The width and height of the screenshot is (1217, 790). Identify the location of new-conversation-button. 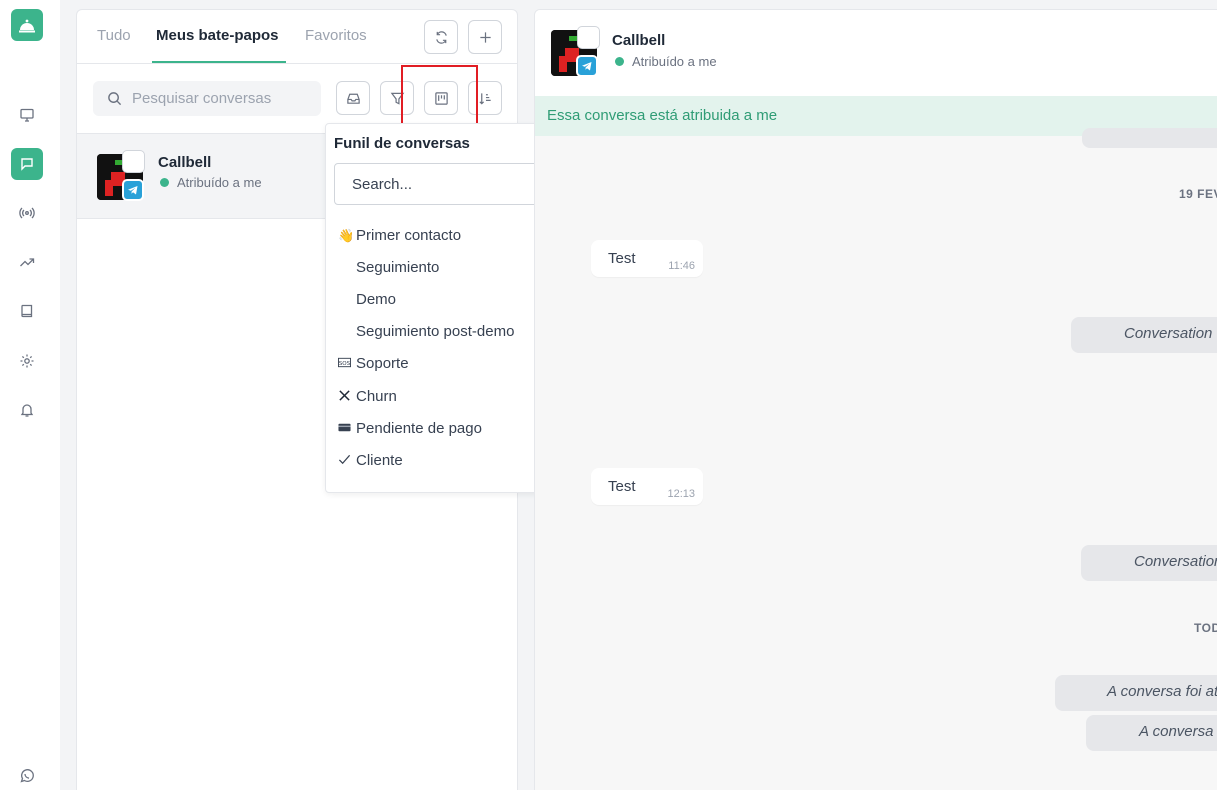
(485, 37).